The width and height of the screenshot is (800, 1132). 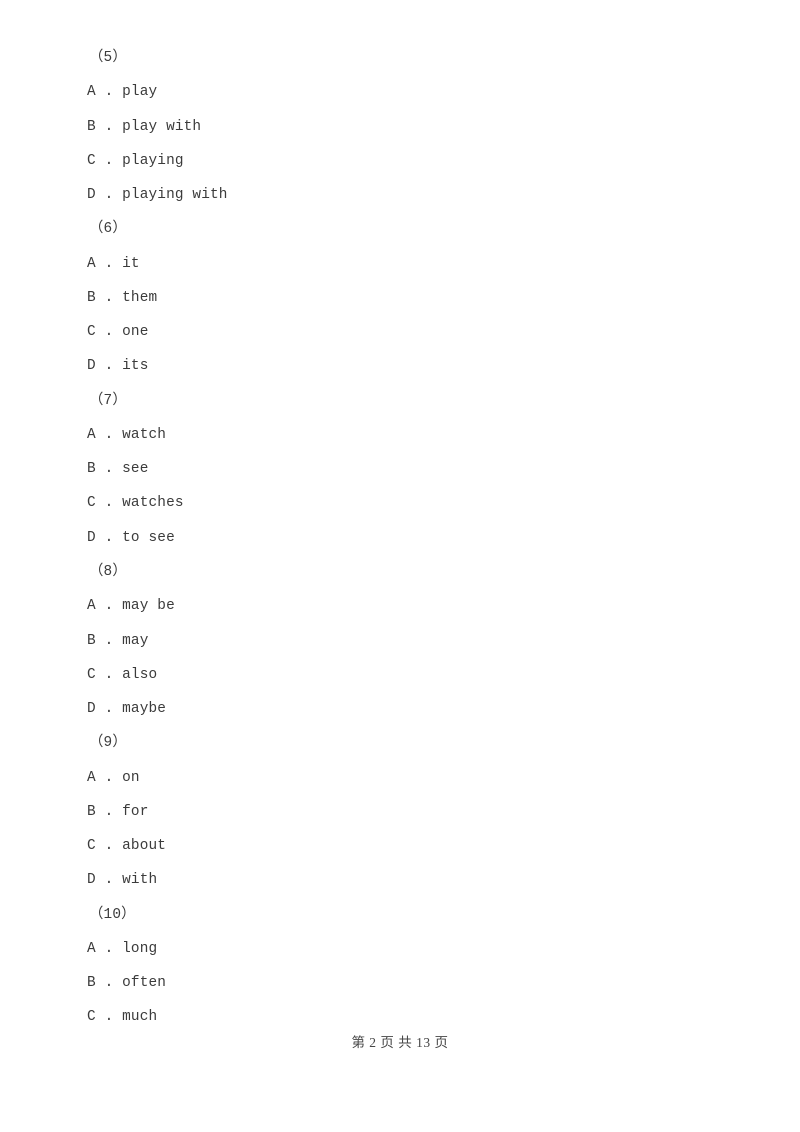 I want to click on option-a: A . play, so click(x=400, y=92).